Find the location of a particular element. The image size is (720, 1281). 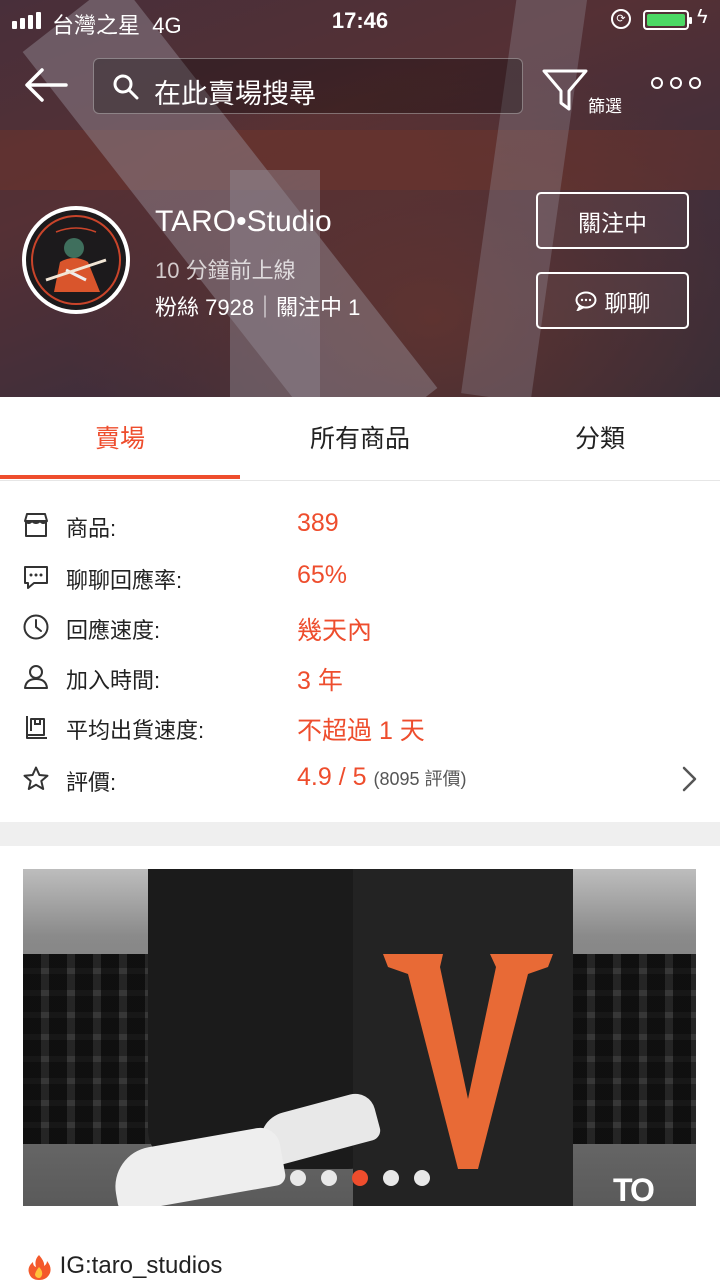

chat-bubble-icon is located at coordinates (585, 301).